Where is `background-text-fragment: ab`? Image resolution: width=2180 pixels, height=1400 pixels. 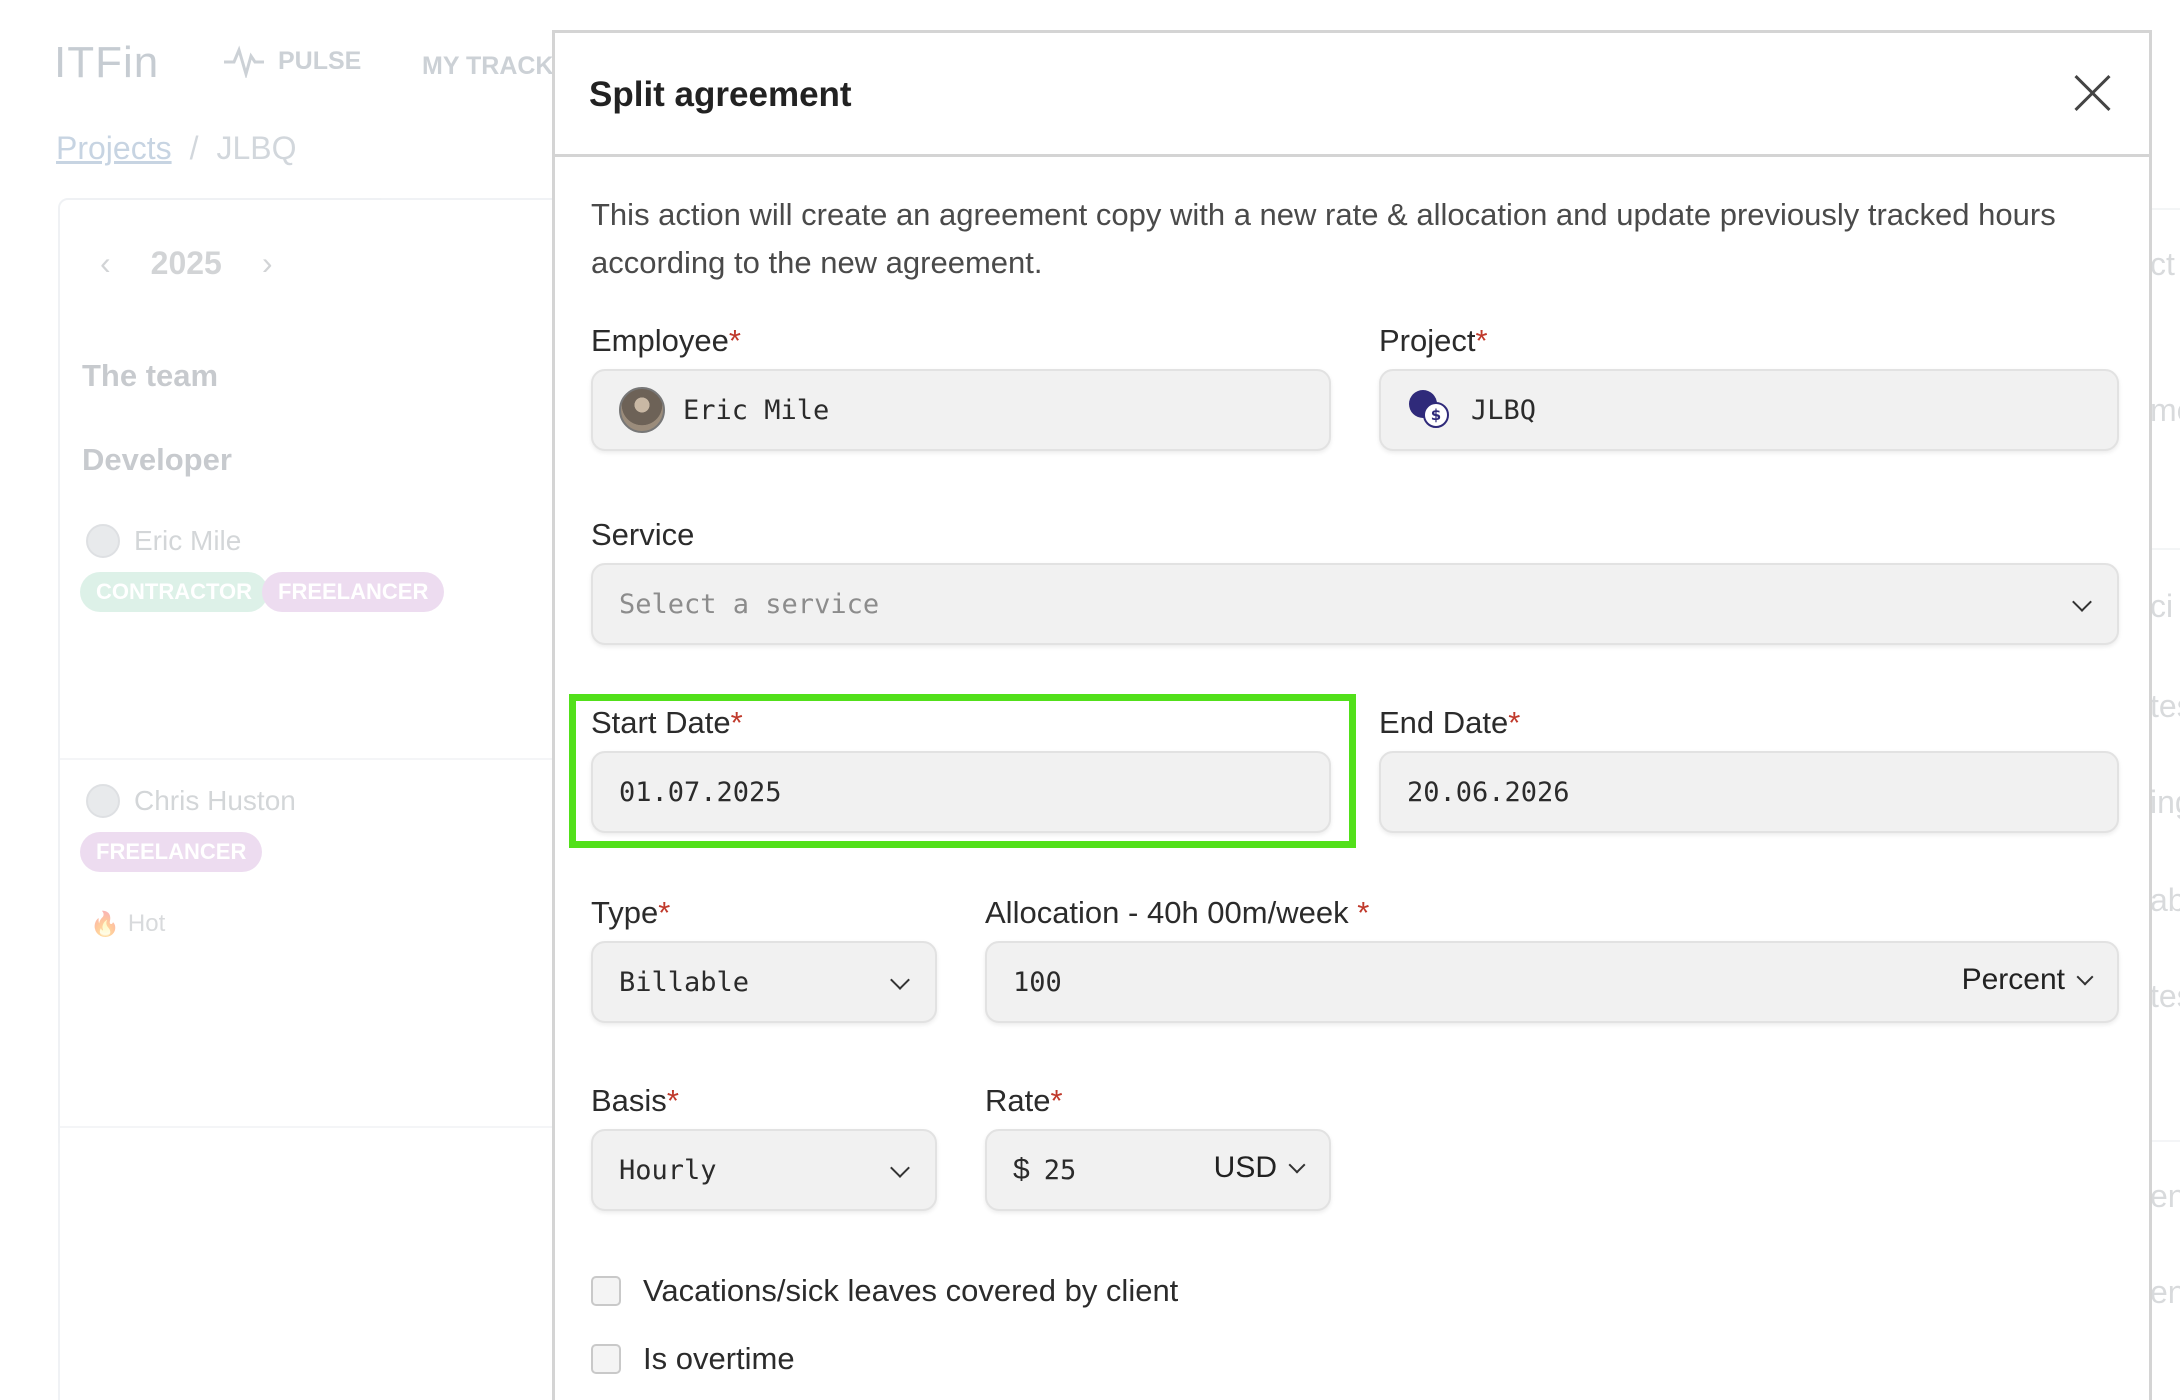
background-text-fragment: ab is located at coordinates (2165, 900).